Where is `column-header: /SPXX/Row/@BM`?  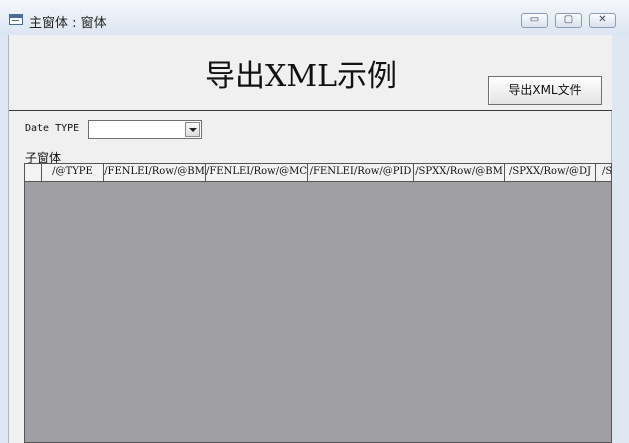
column-header: /SPXX/Row/@BM is located at coordinates (459, 172).